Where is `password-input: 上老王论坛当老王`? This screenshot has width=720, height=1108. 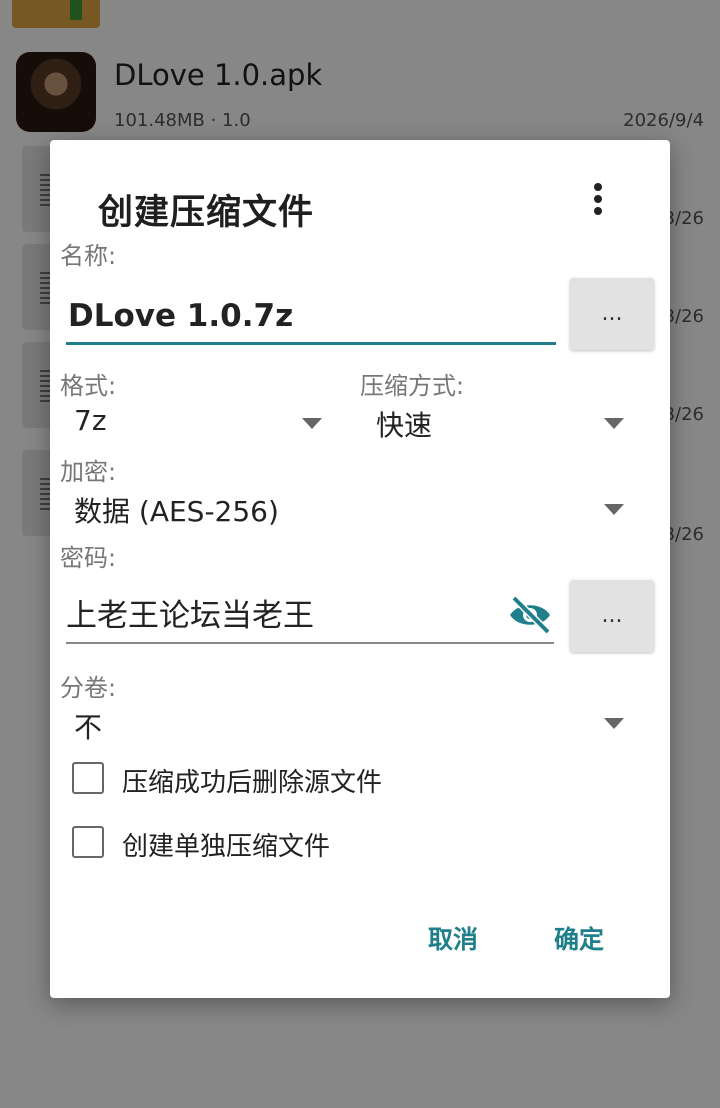
password-input: 上老王论坛当老王 is located at coordinates (310, 617).